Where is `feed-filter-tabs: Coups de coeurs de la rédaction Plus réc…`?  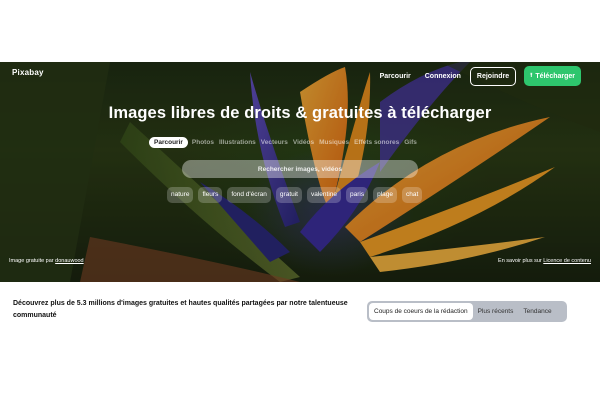
feed-filter-tabs: Coups de coeurs de la rédaction Plus réc… is located at coordinates (467, 311).